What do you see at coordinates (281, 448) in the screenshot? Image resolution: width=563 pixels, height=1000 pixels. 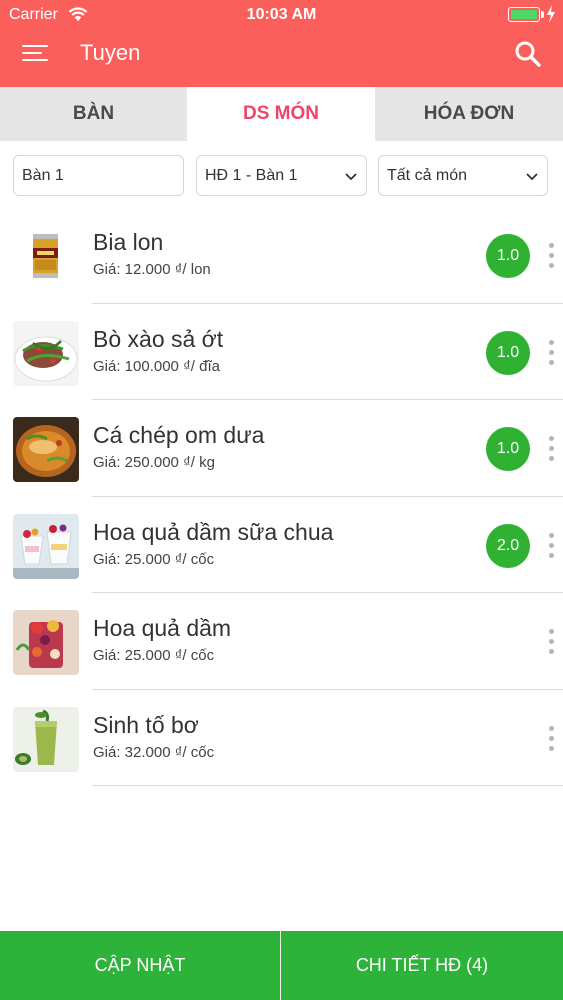 I see `list-item: Cá chép om dưa Giá: 250.000 ₫/ kg 1.0` at bounding box center [281, 448].